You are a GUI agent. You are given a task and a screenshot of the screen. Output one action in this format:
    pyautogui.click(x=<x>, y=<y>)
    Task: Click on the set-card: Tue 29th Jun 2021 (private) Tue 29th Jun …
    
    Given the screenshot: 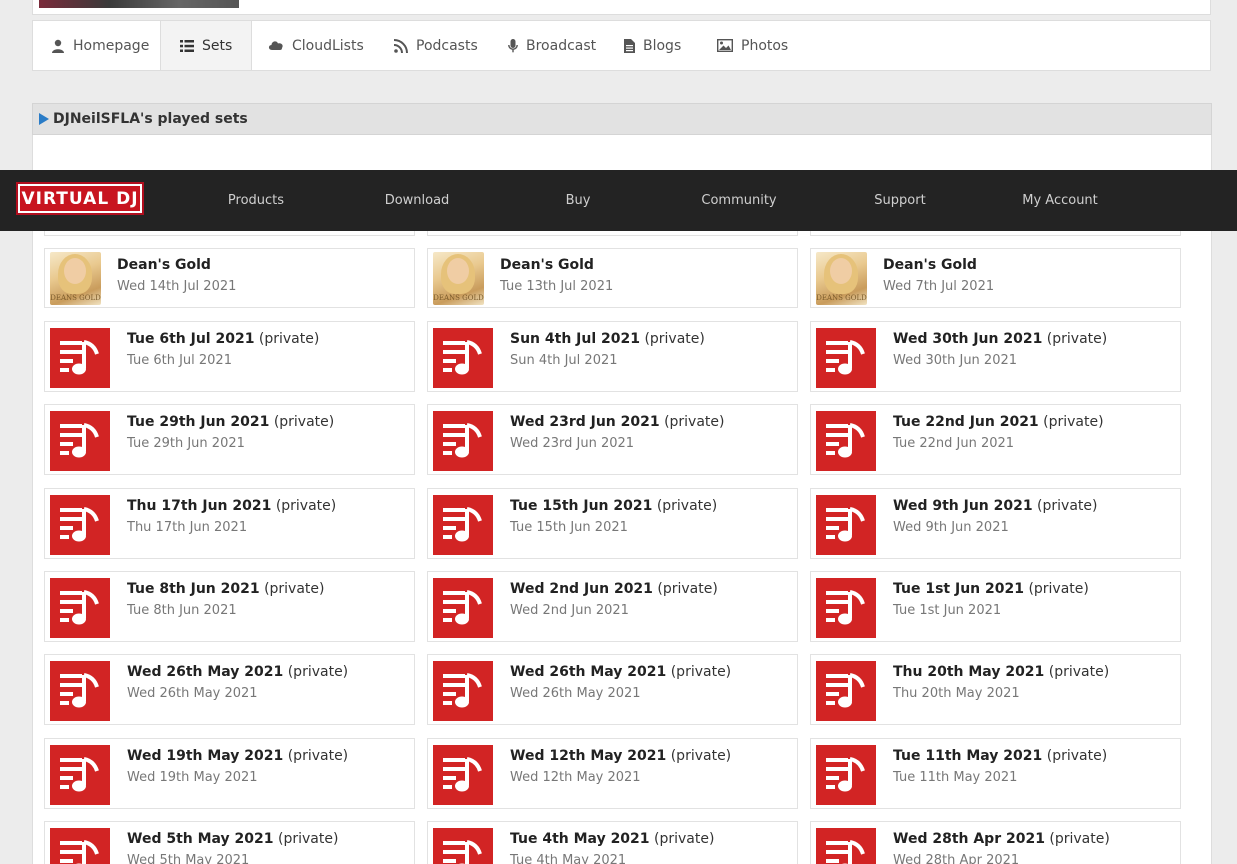 What is the action you would take?
    pyautogui.click(x=229, y=439)
    